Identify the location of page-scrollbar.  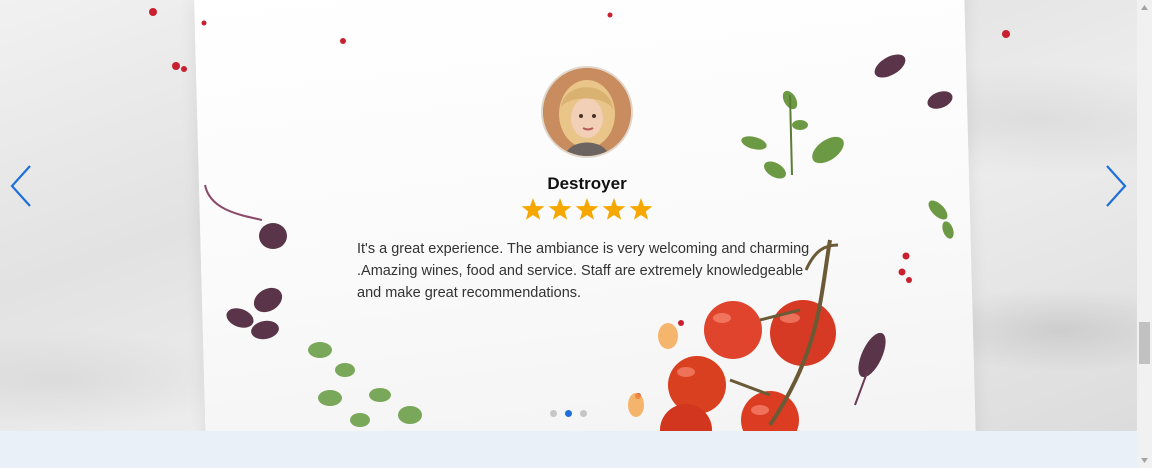
(1144, 234).